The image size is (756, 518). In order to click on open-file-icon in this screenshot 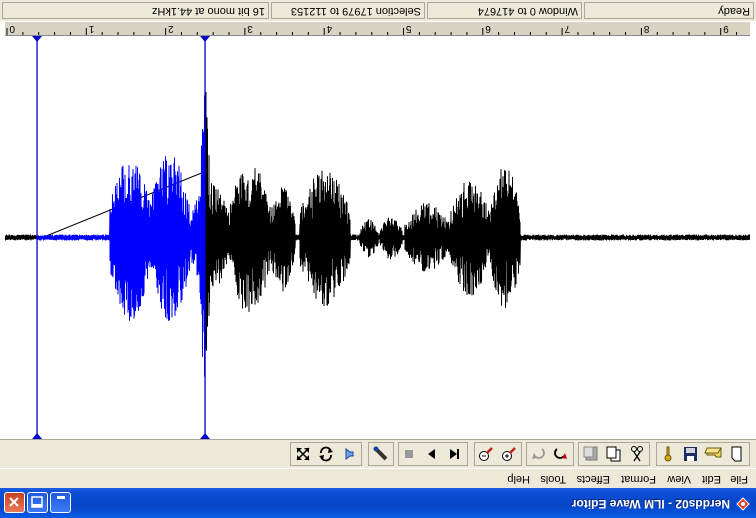, I will do `click(713, 452)`.